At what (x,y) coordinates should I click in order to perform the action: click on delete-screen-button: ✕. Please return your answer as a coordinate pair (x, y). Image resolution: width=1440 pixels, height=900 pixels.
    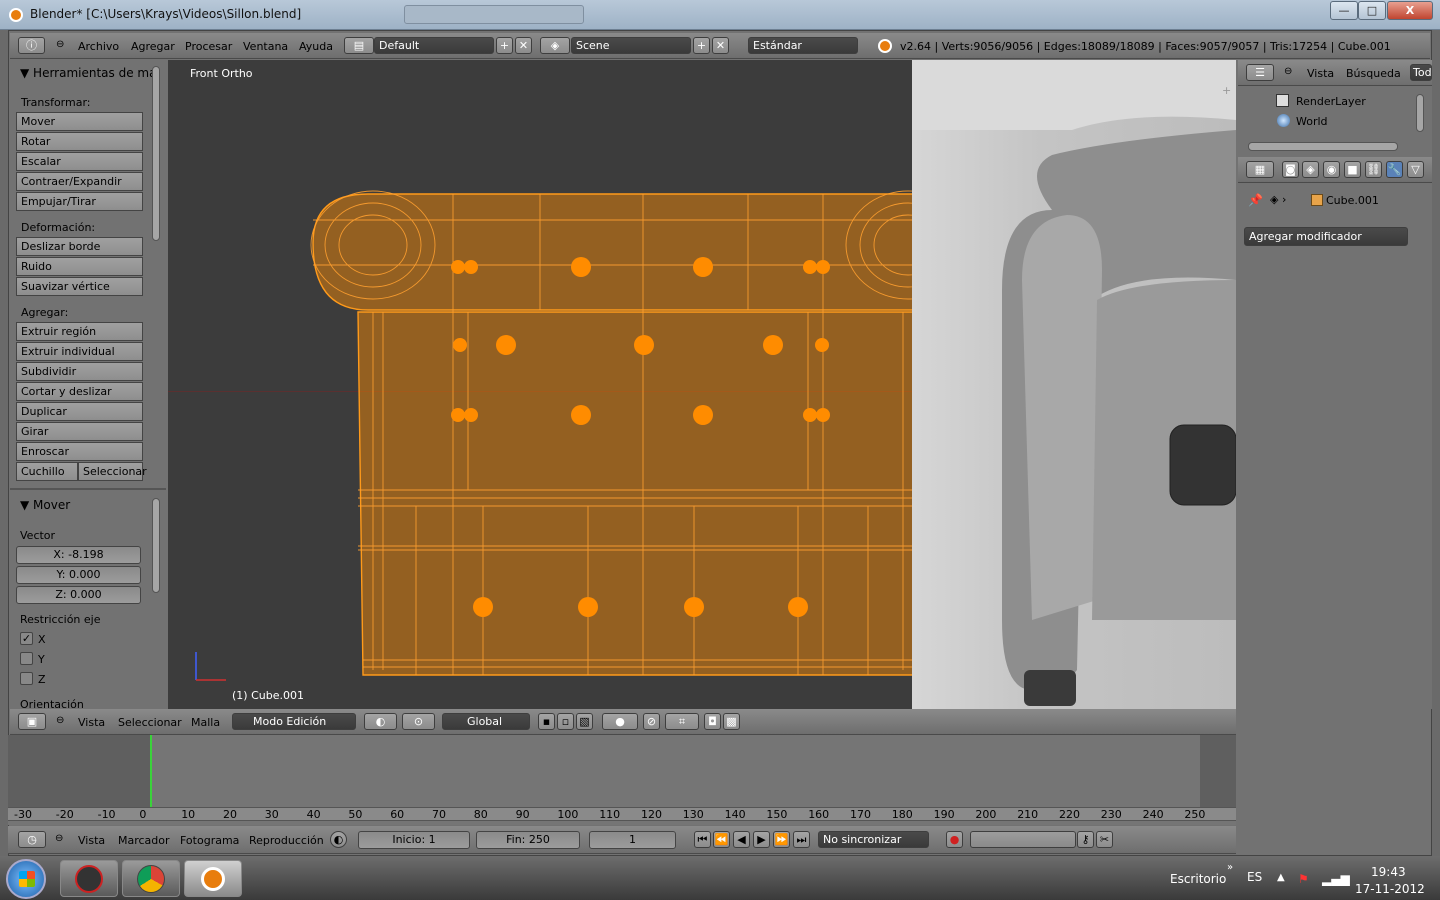
    Looking at the image, I should click on (523, 45).